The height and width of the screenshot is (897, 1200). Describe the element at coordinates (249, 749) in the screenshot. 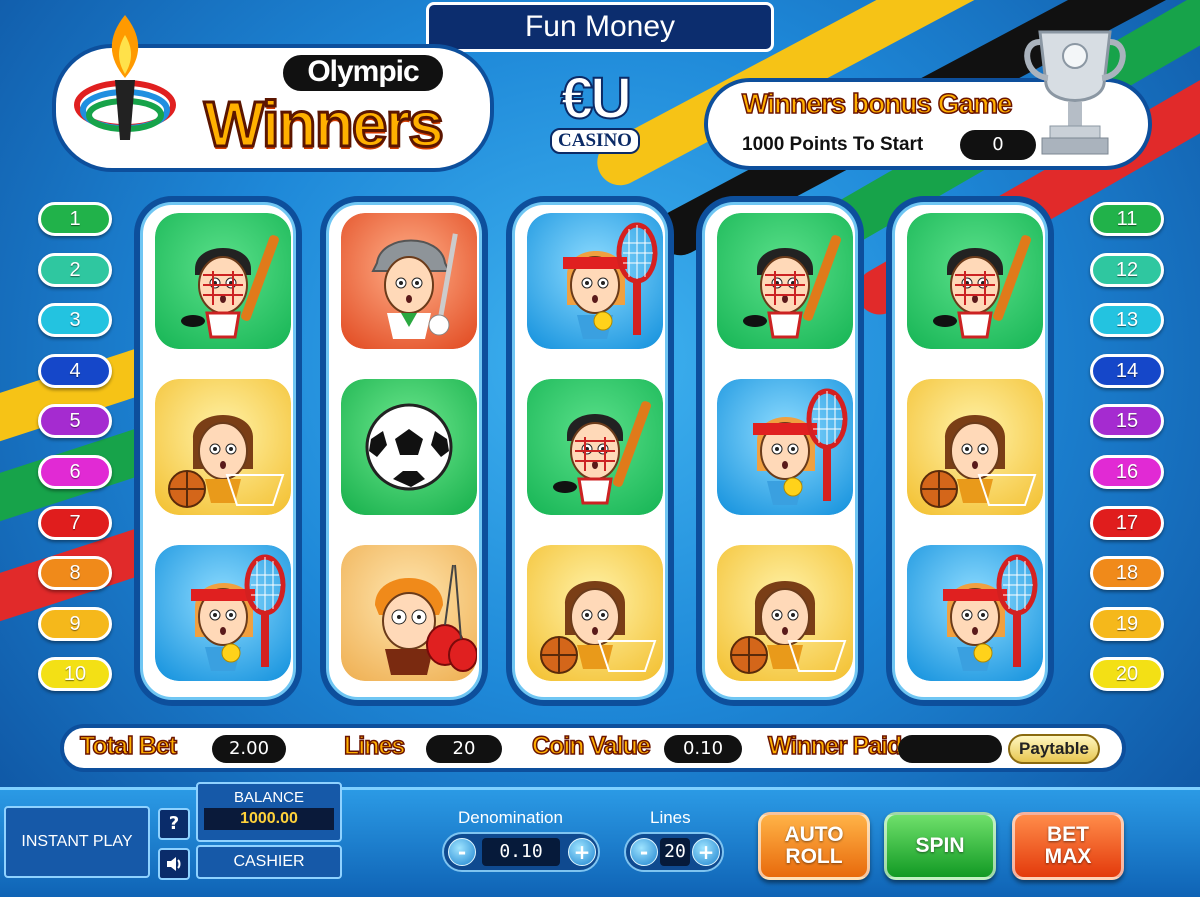

I see `total-bet-value: 2.00` at that location.